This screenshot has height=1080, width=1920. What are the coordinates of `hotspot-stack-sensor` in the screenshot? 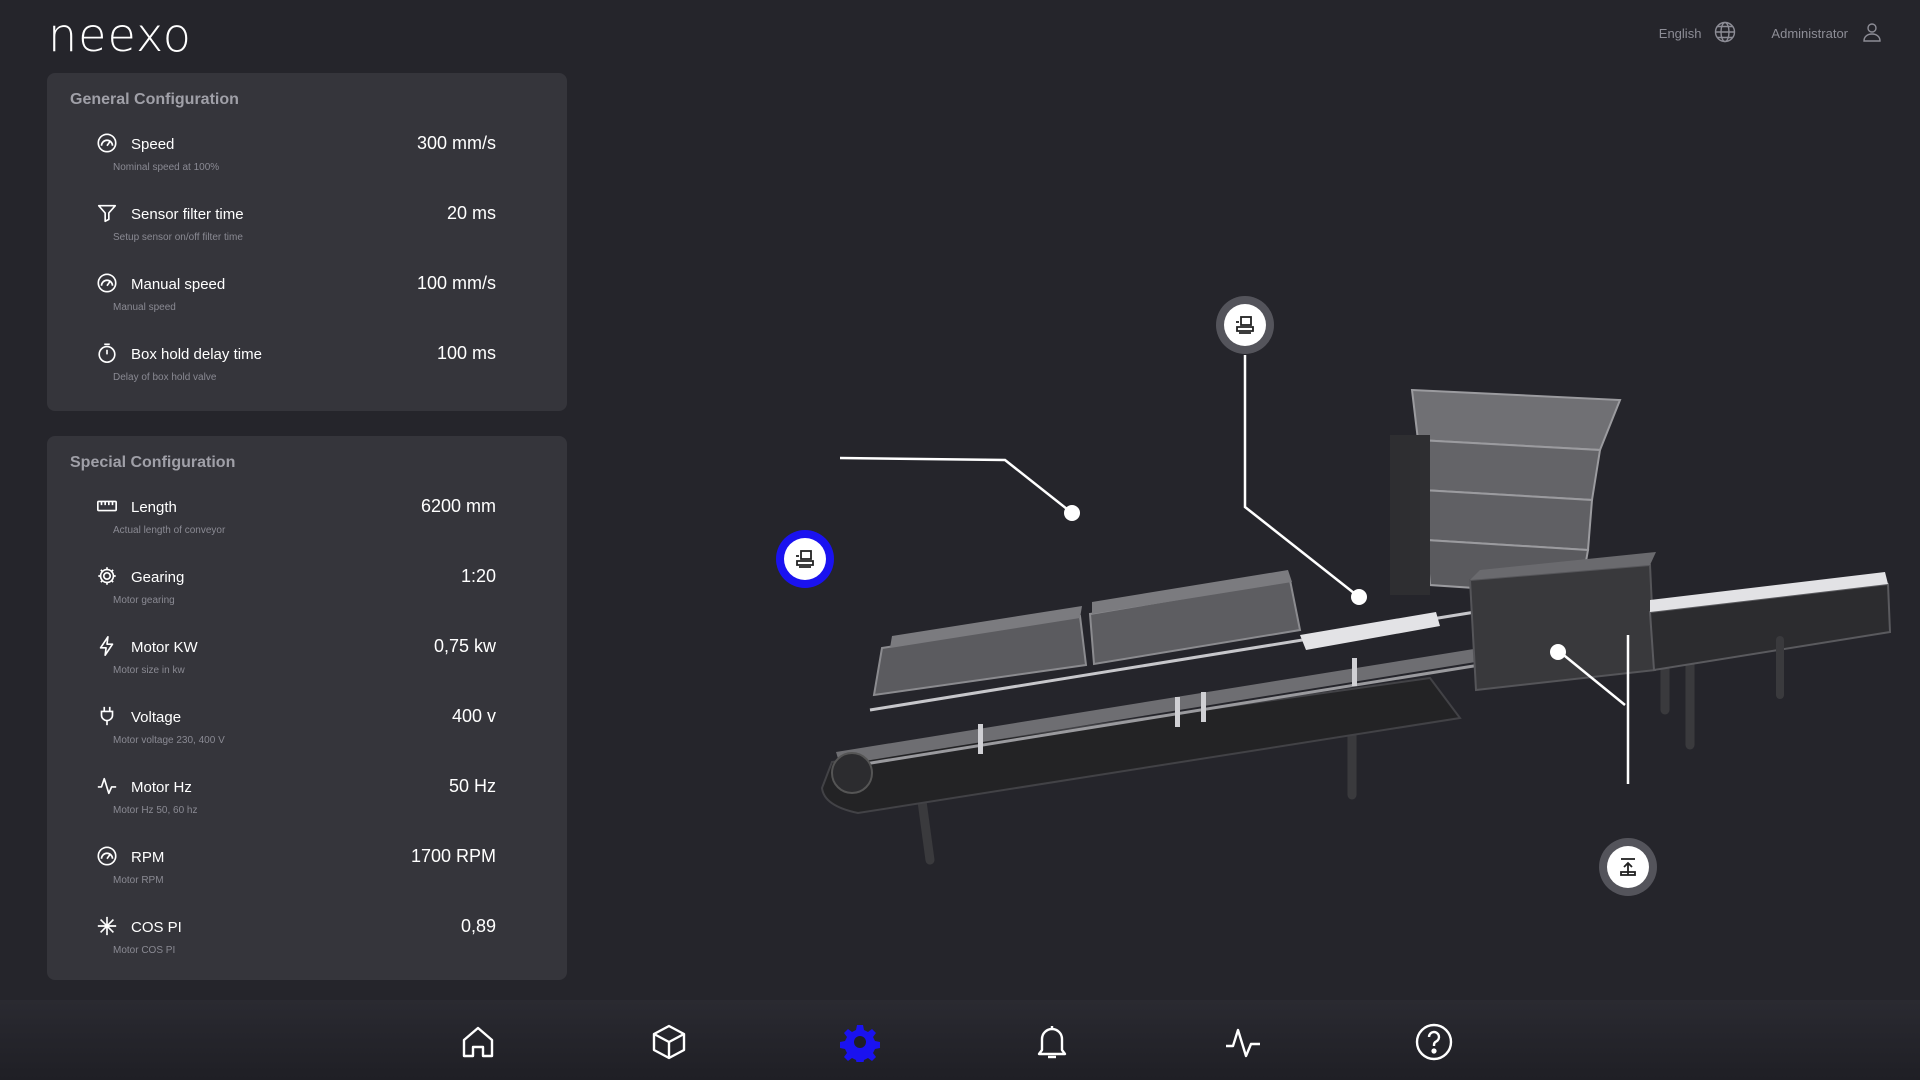 It's located at (1245, 325).